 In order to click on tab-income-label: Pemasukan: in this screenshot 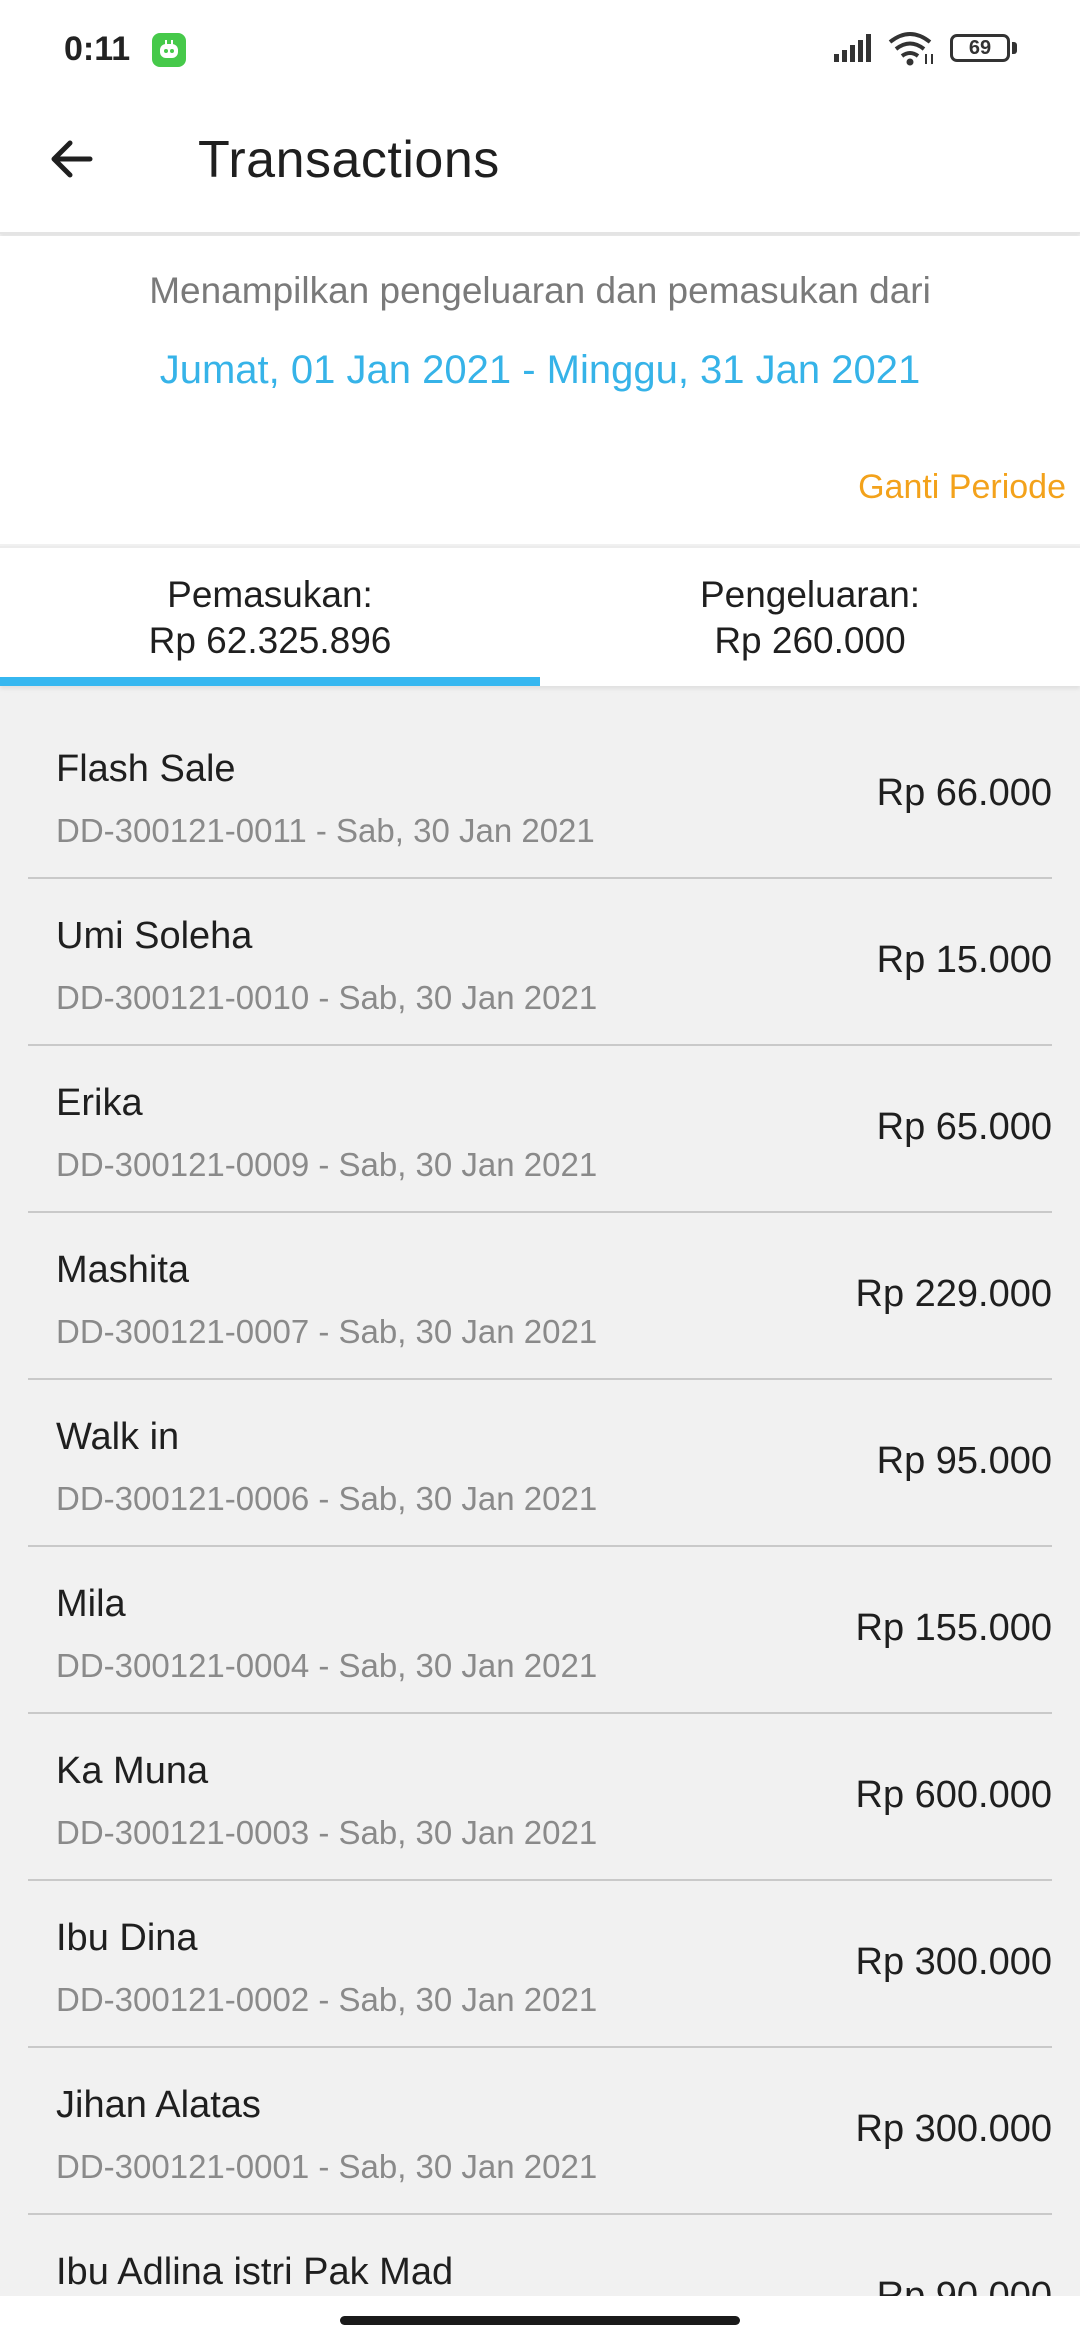, I will do `click(270, 594)`.